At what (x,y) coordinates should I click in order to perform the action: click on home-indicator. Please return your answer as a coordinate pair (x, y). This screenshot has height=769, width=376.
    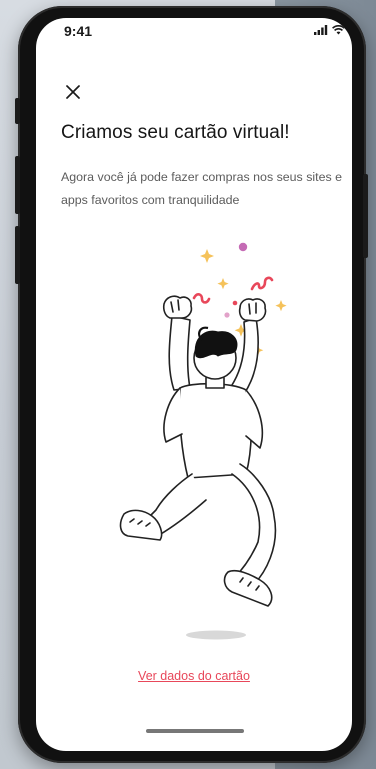
    Looking at the image, I should click on (195, 731).